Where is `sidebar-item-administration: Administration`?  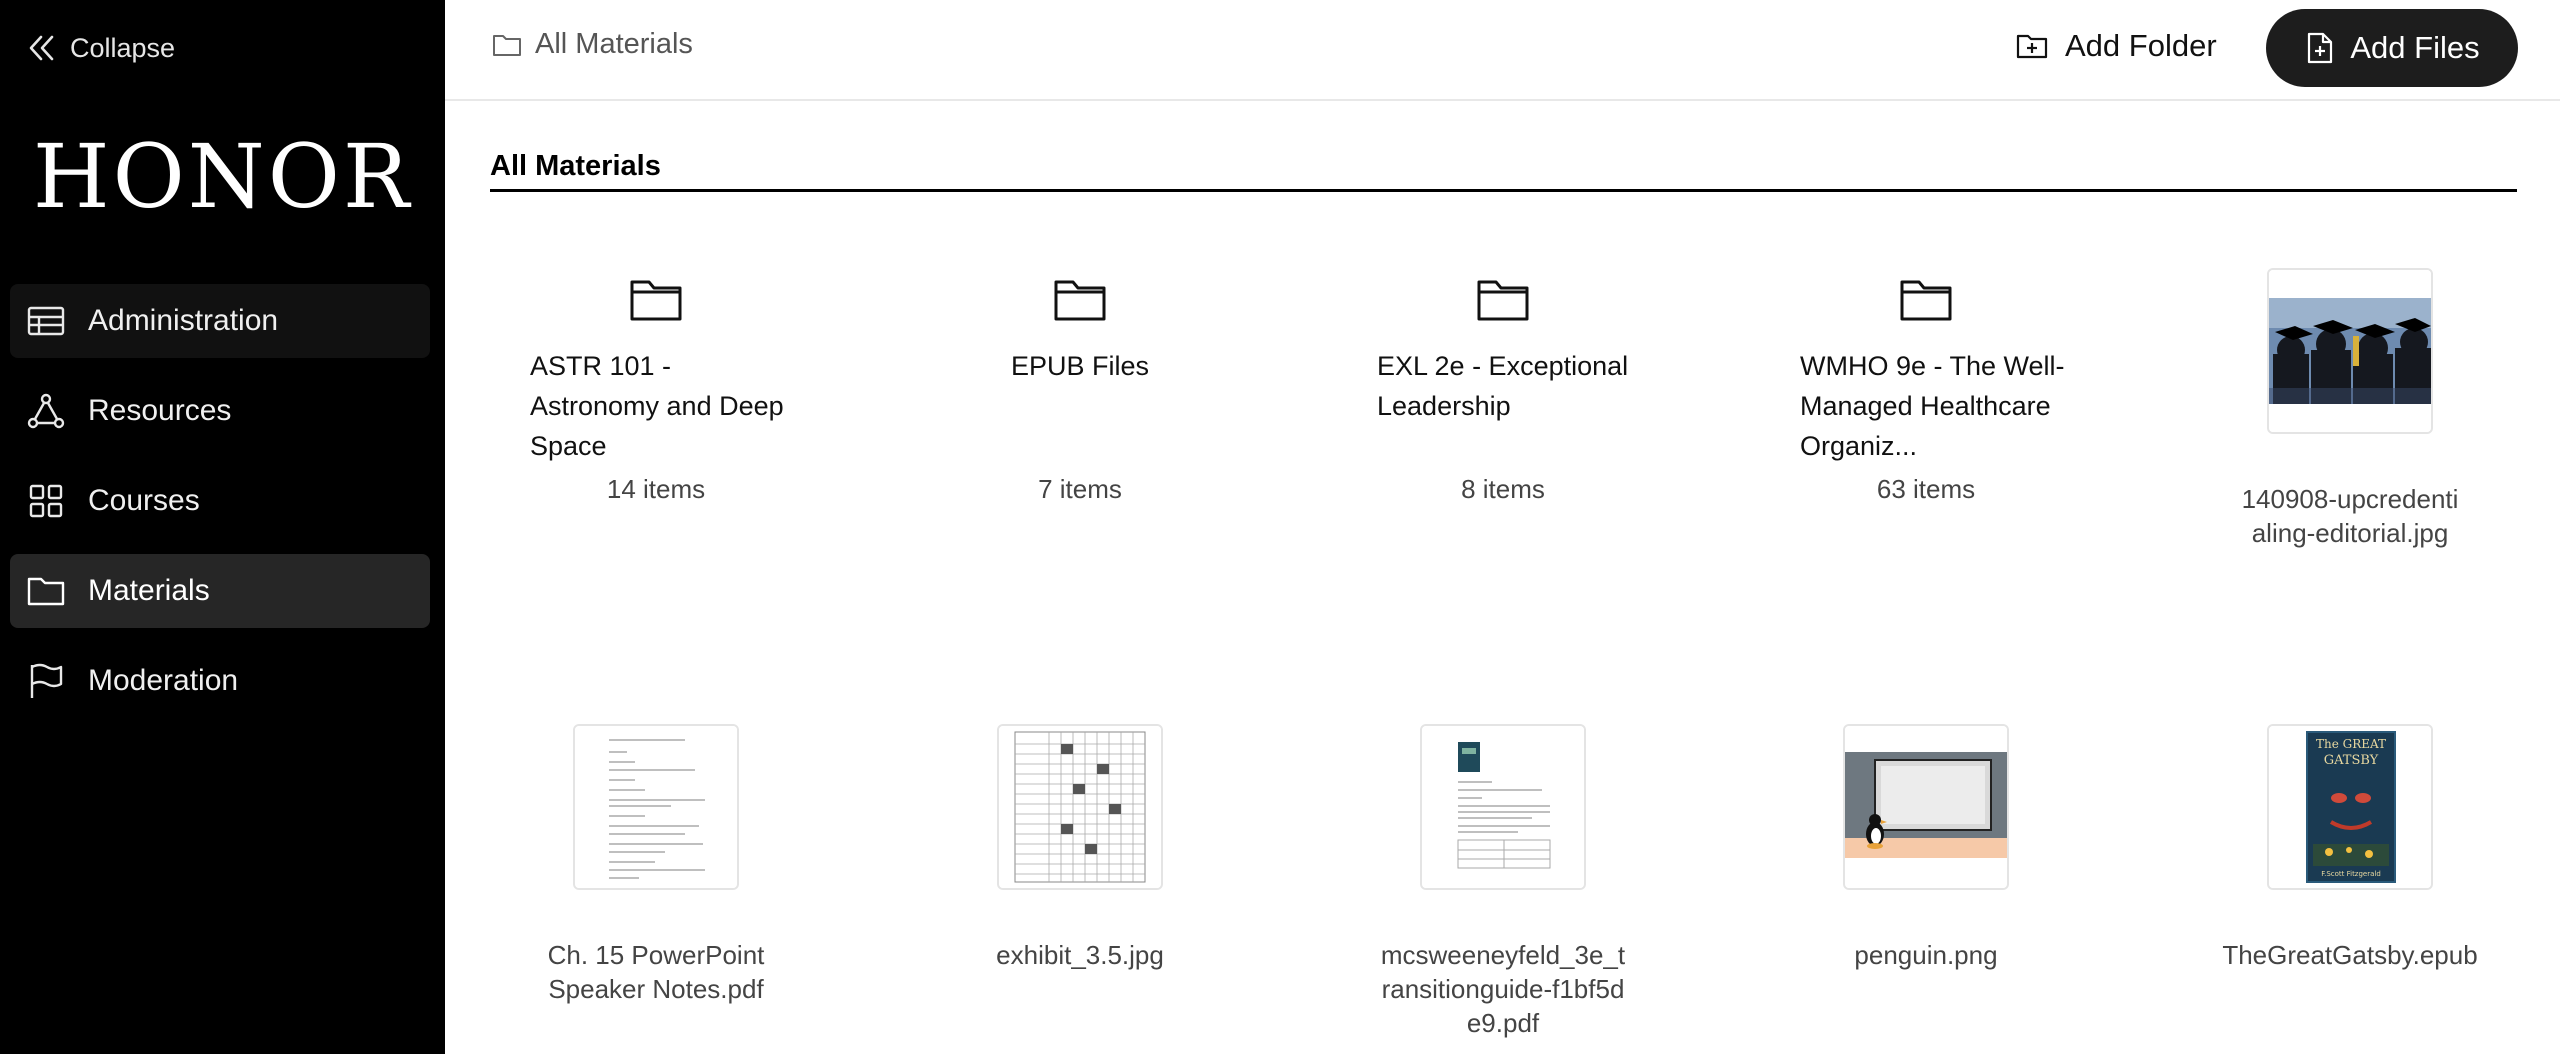 sidebar-item-administration: Administration is located at coordinates (220, 321).